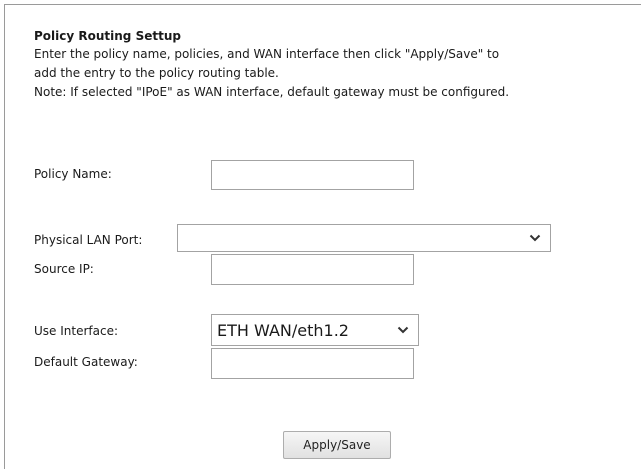 This screenshot has height=469, width=641. I want to click on default-gateway-input, so click(312, 363).